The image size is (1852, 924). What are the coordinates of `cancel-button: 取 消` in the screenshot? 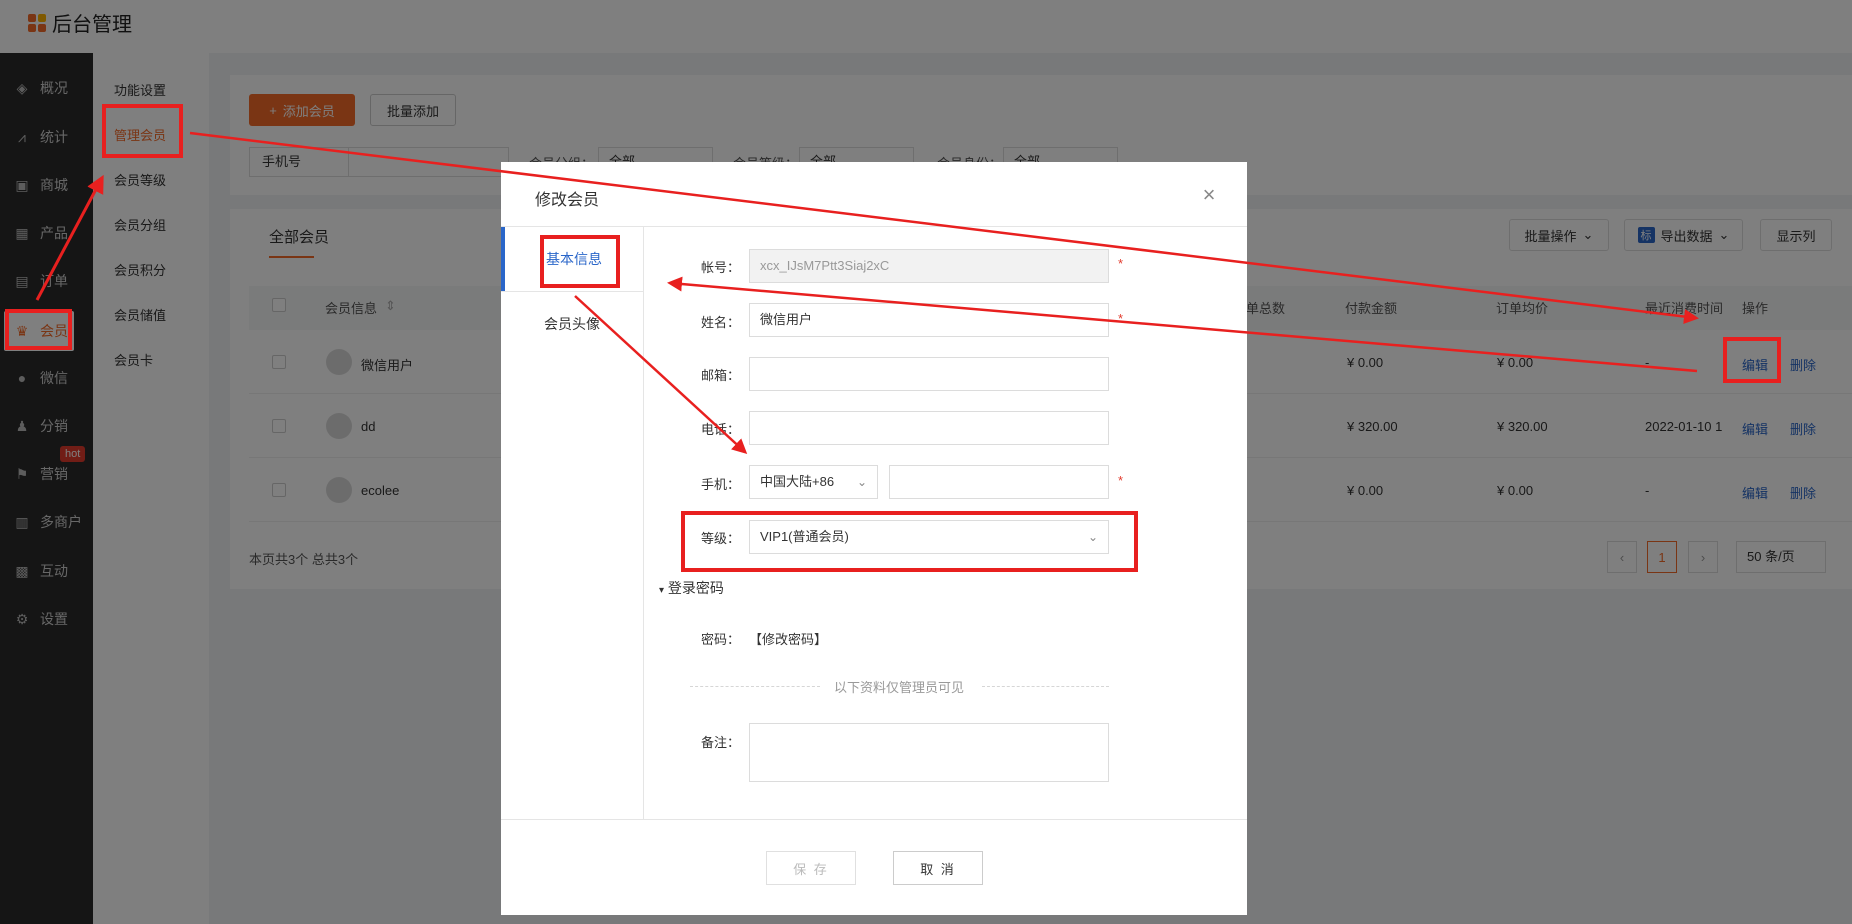 It's located at (938, 868).